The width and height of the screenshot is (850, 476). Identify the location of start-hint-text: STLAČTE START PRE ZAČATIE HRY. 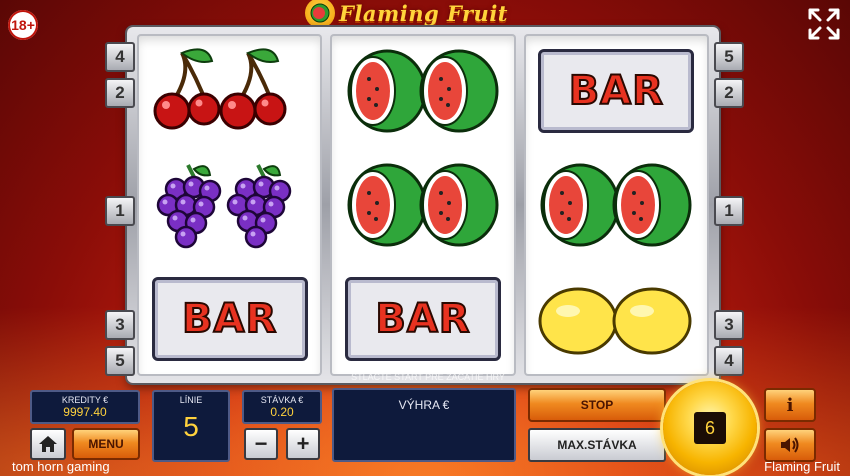
(428, 377).